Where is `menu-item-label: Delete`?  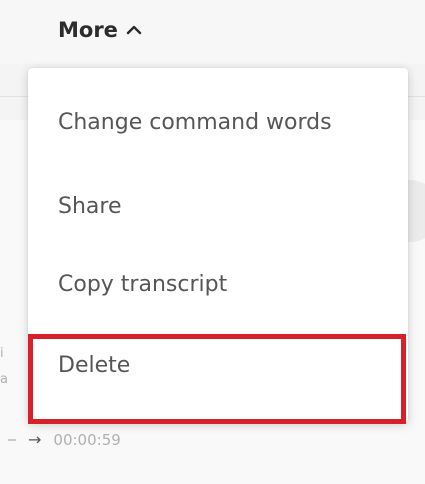
menu-item-label: Delete is located at coordinates (94, 365).